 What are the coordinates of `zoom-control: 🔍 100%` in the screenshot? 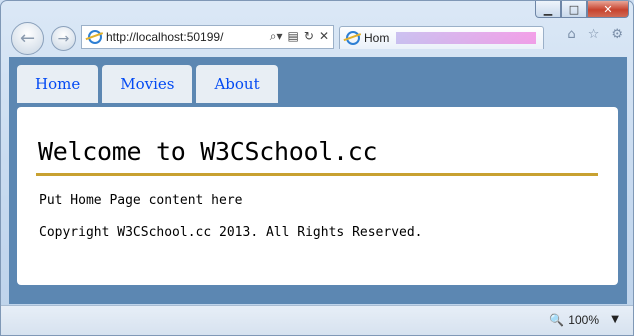 It's located at (574, 320).